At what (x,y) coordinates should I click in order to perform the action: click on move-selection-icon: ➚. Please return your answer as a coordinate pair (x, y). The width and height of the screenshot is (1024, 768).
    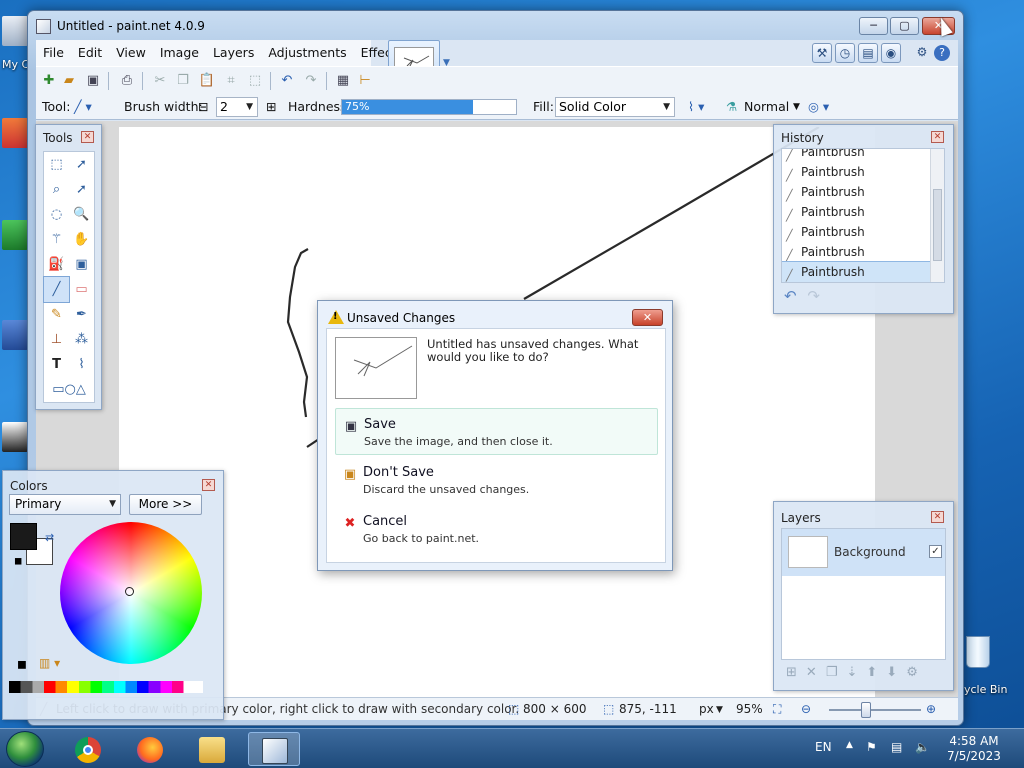
    Looking at the image, I should click on (81, 164).